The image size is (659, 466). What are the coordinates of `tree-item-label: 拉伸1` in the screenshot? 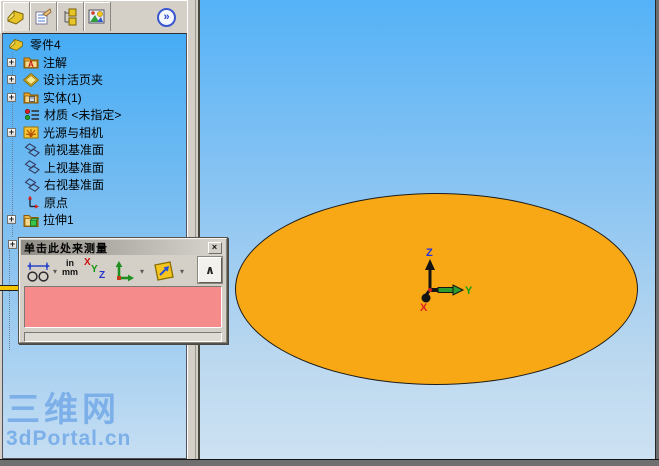 It's located at (58, 220).